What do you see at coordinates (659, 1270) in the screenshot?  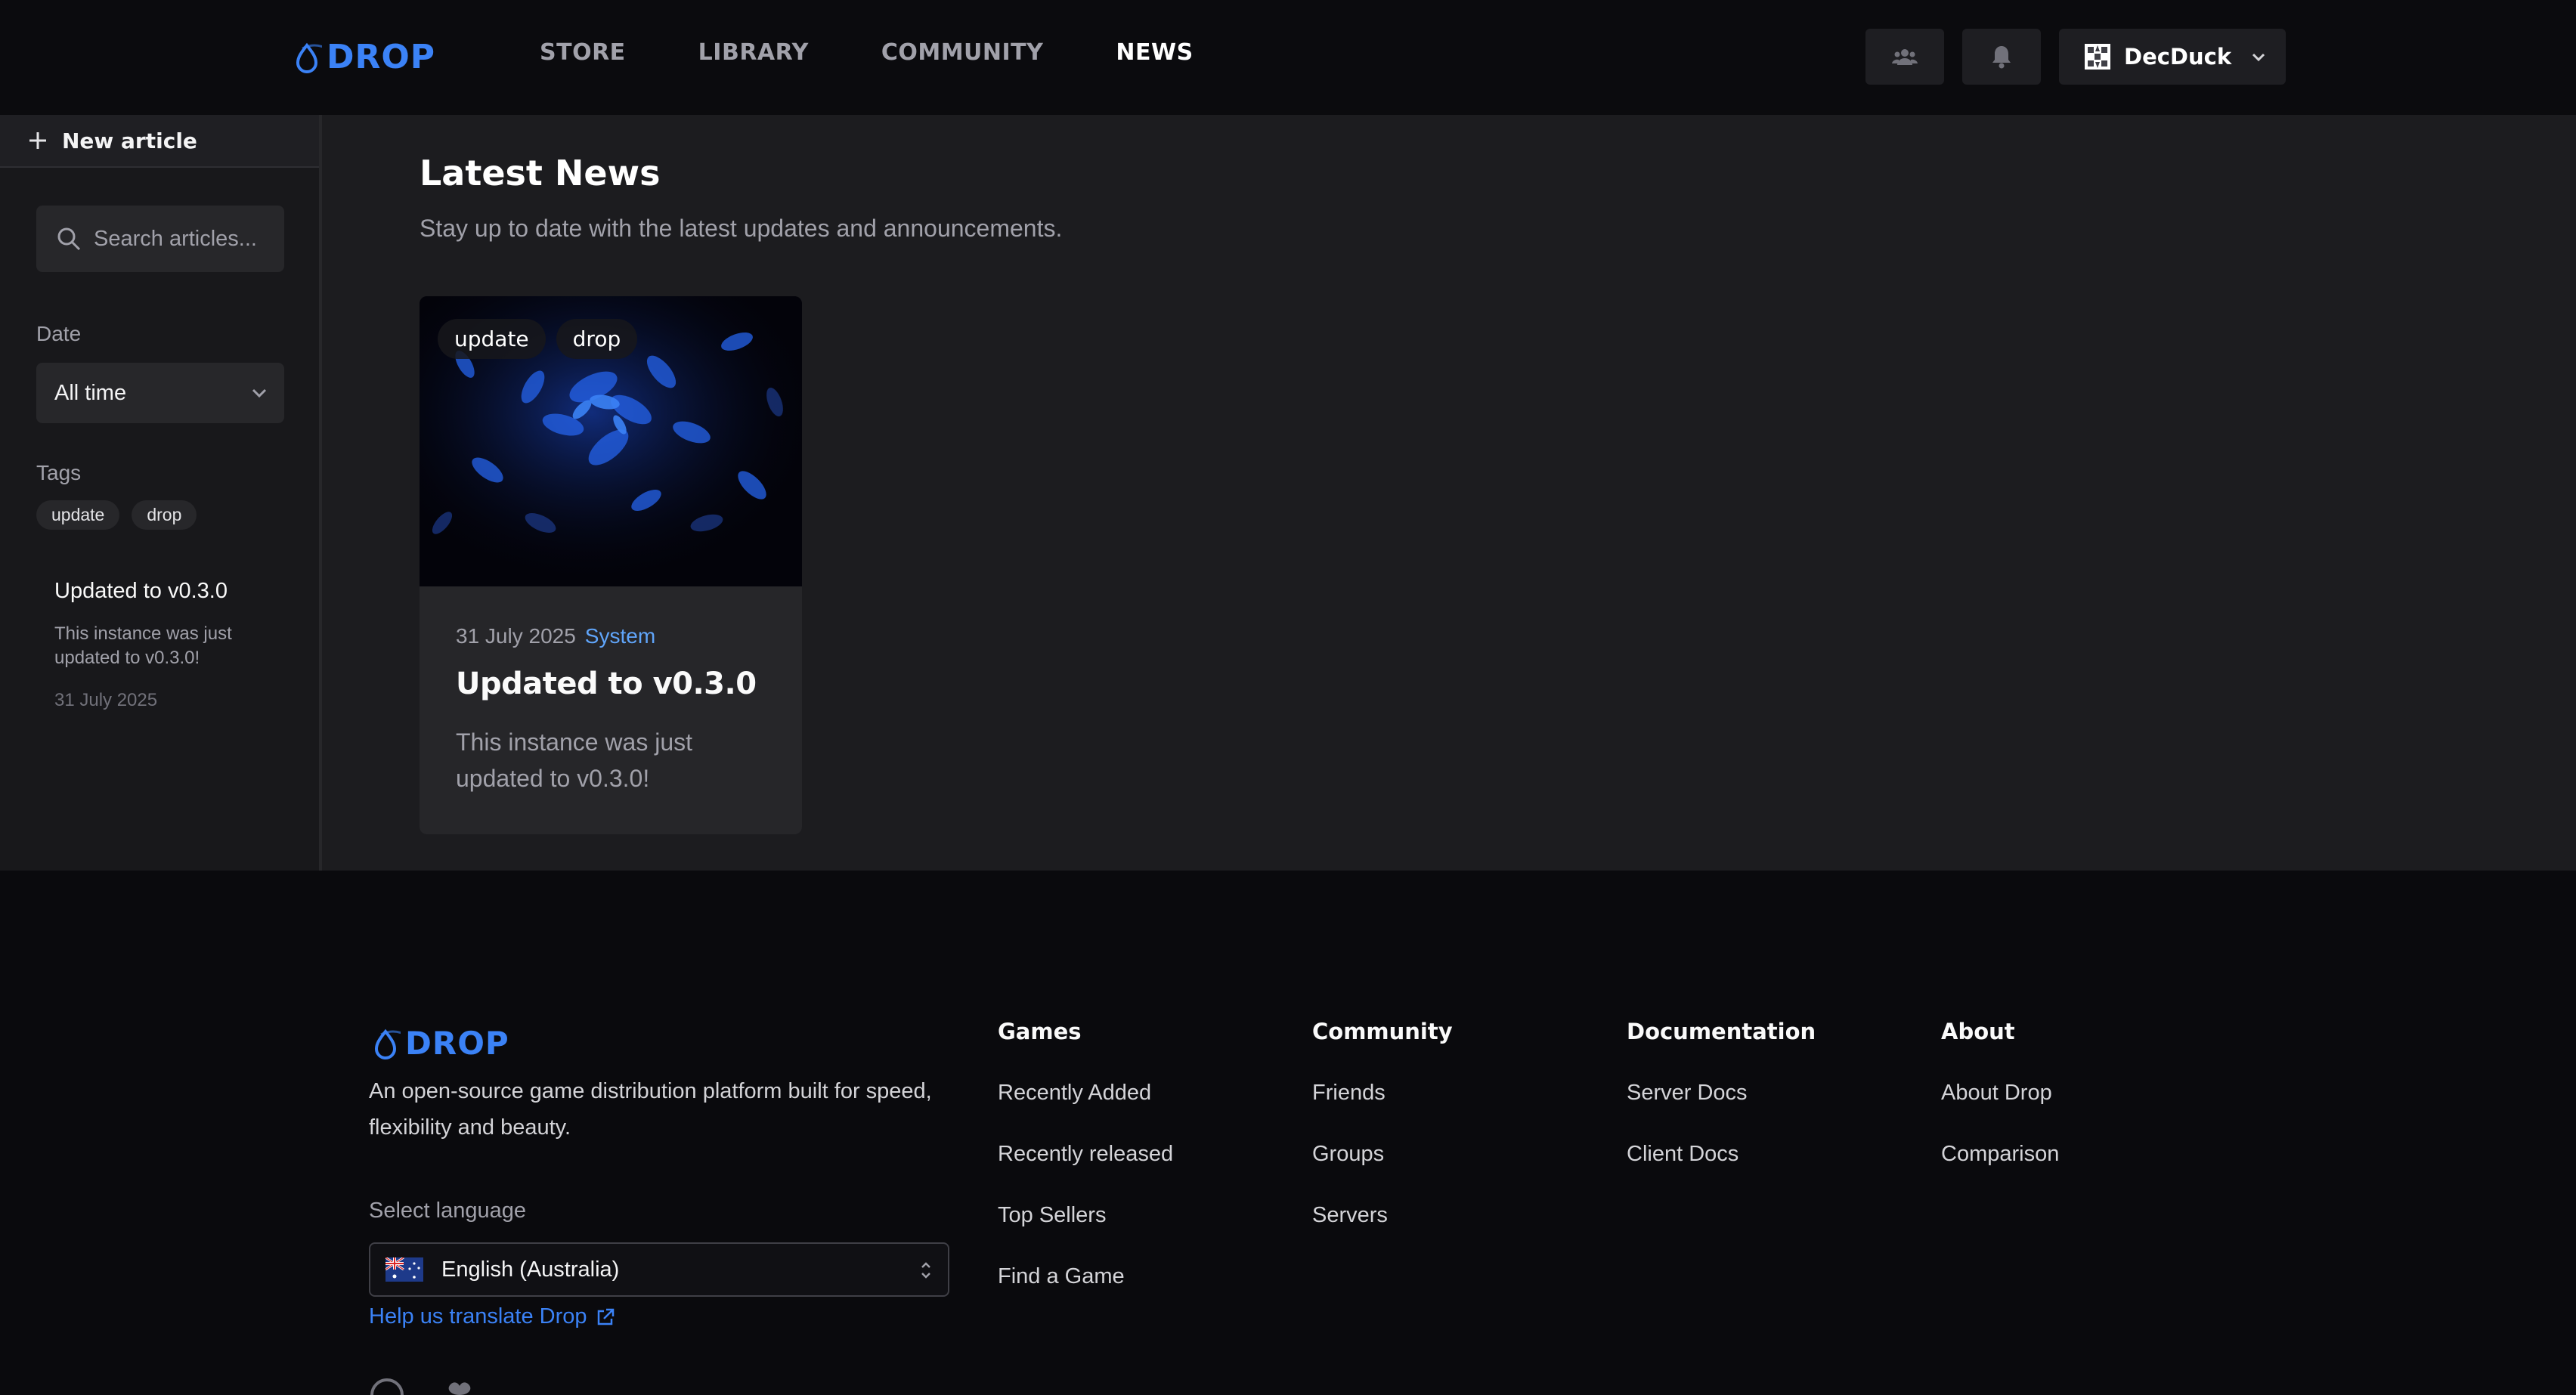 I see `language-select: English (Australia)` at bounding box center [659, 1270].